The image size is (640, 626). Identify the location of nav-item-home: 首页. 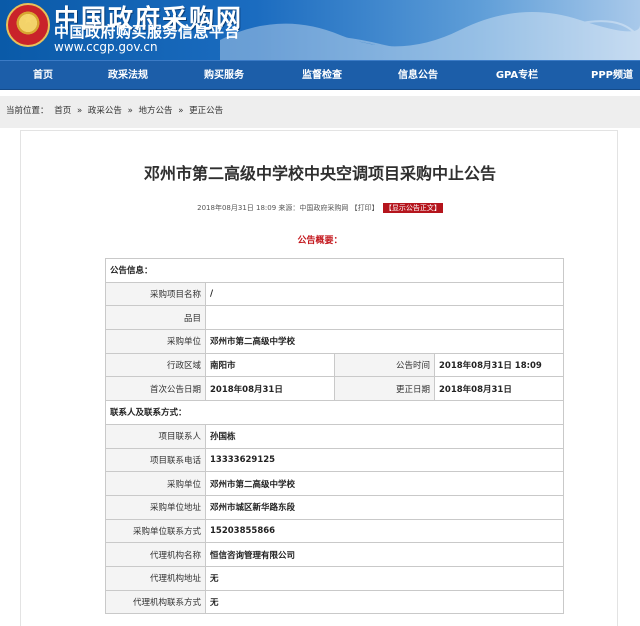
(43, 75).